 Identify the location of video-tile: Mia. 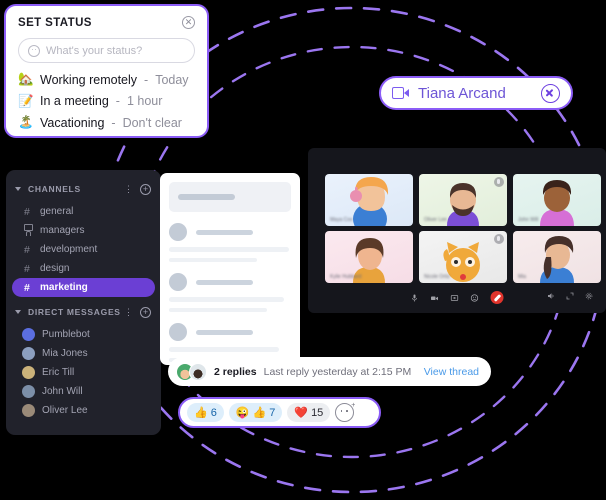
(557, 257).